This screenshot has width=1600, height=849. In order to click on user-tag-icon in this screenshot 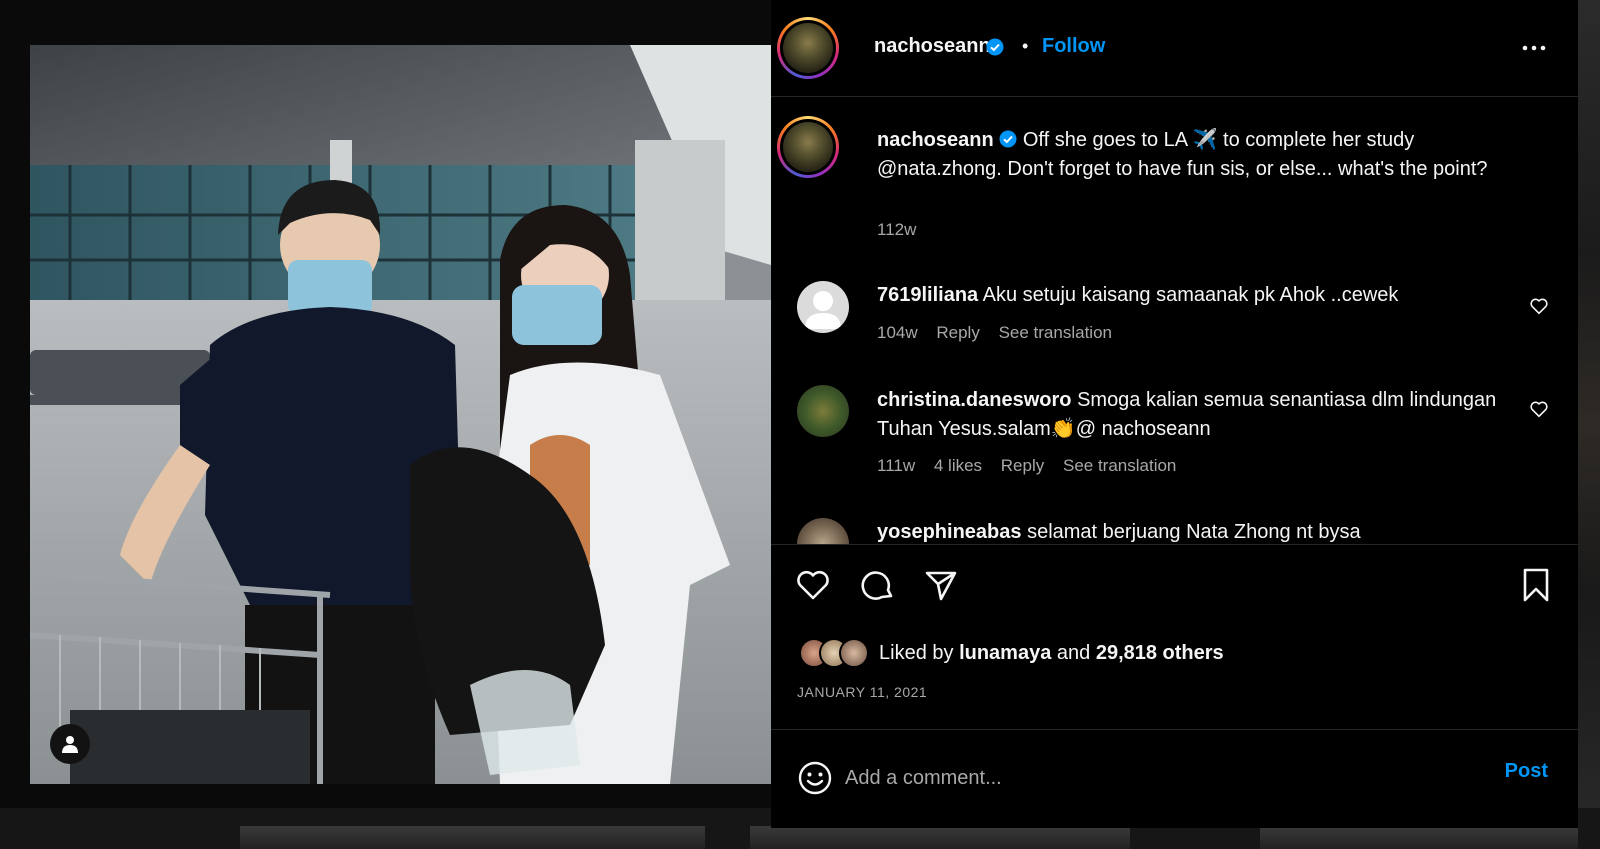, I will do `click(70, 744)`.